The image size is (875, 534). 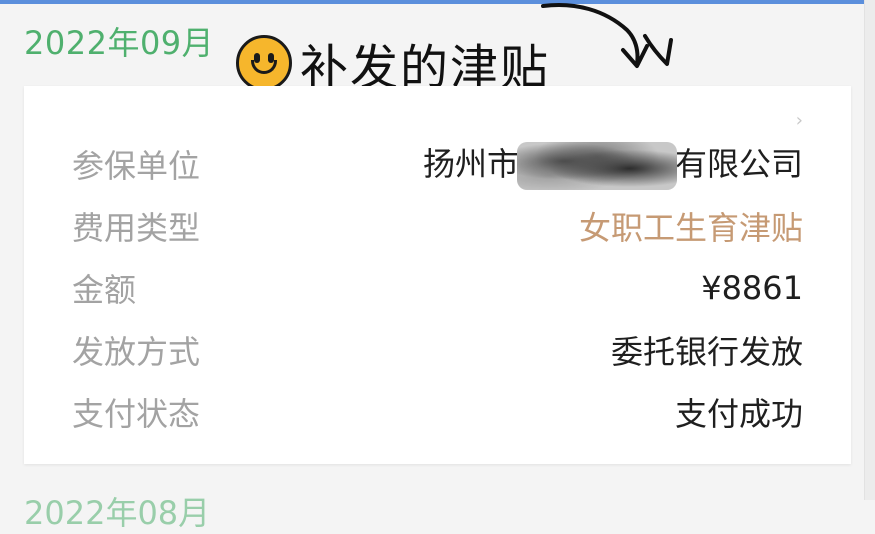 What do you see at coordinates (437, 350) in the screenshot?
I see `row-payment-method: 发放方式 委托银行发放` at bounding box center [437, 350].